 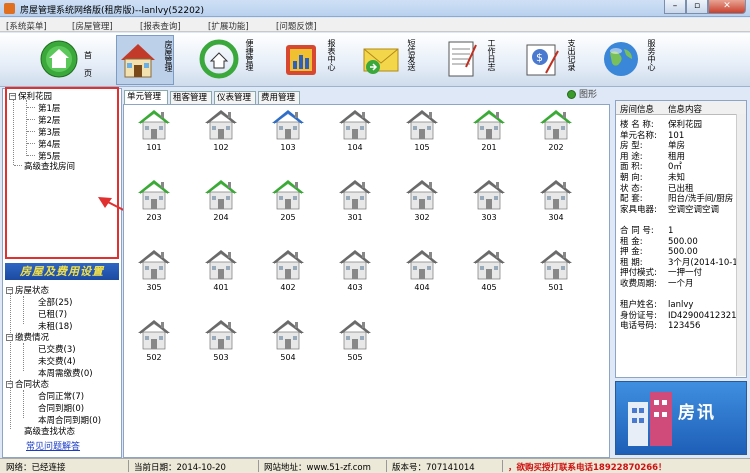 I want to click on toolbar-expense-button: $ 支出记录, so click(x=549, y=60).